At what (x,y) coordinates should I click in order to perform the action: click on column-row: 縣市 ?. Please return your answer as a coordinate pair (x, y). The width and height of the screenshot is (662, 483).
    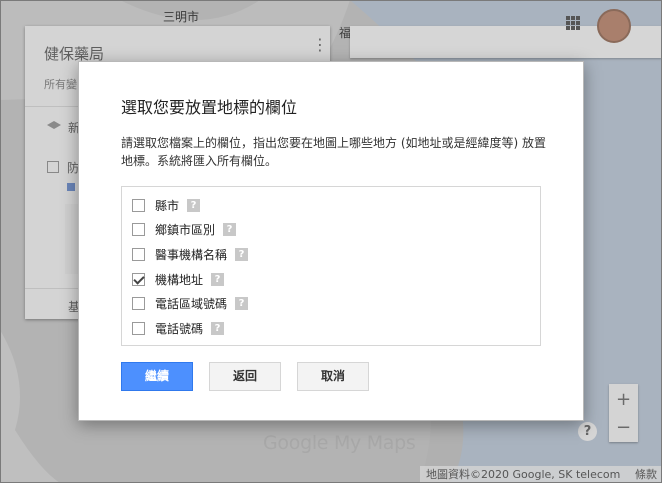
    Looking at the image, I should click on (166, 205).